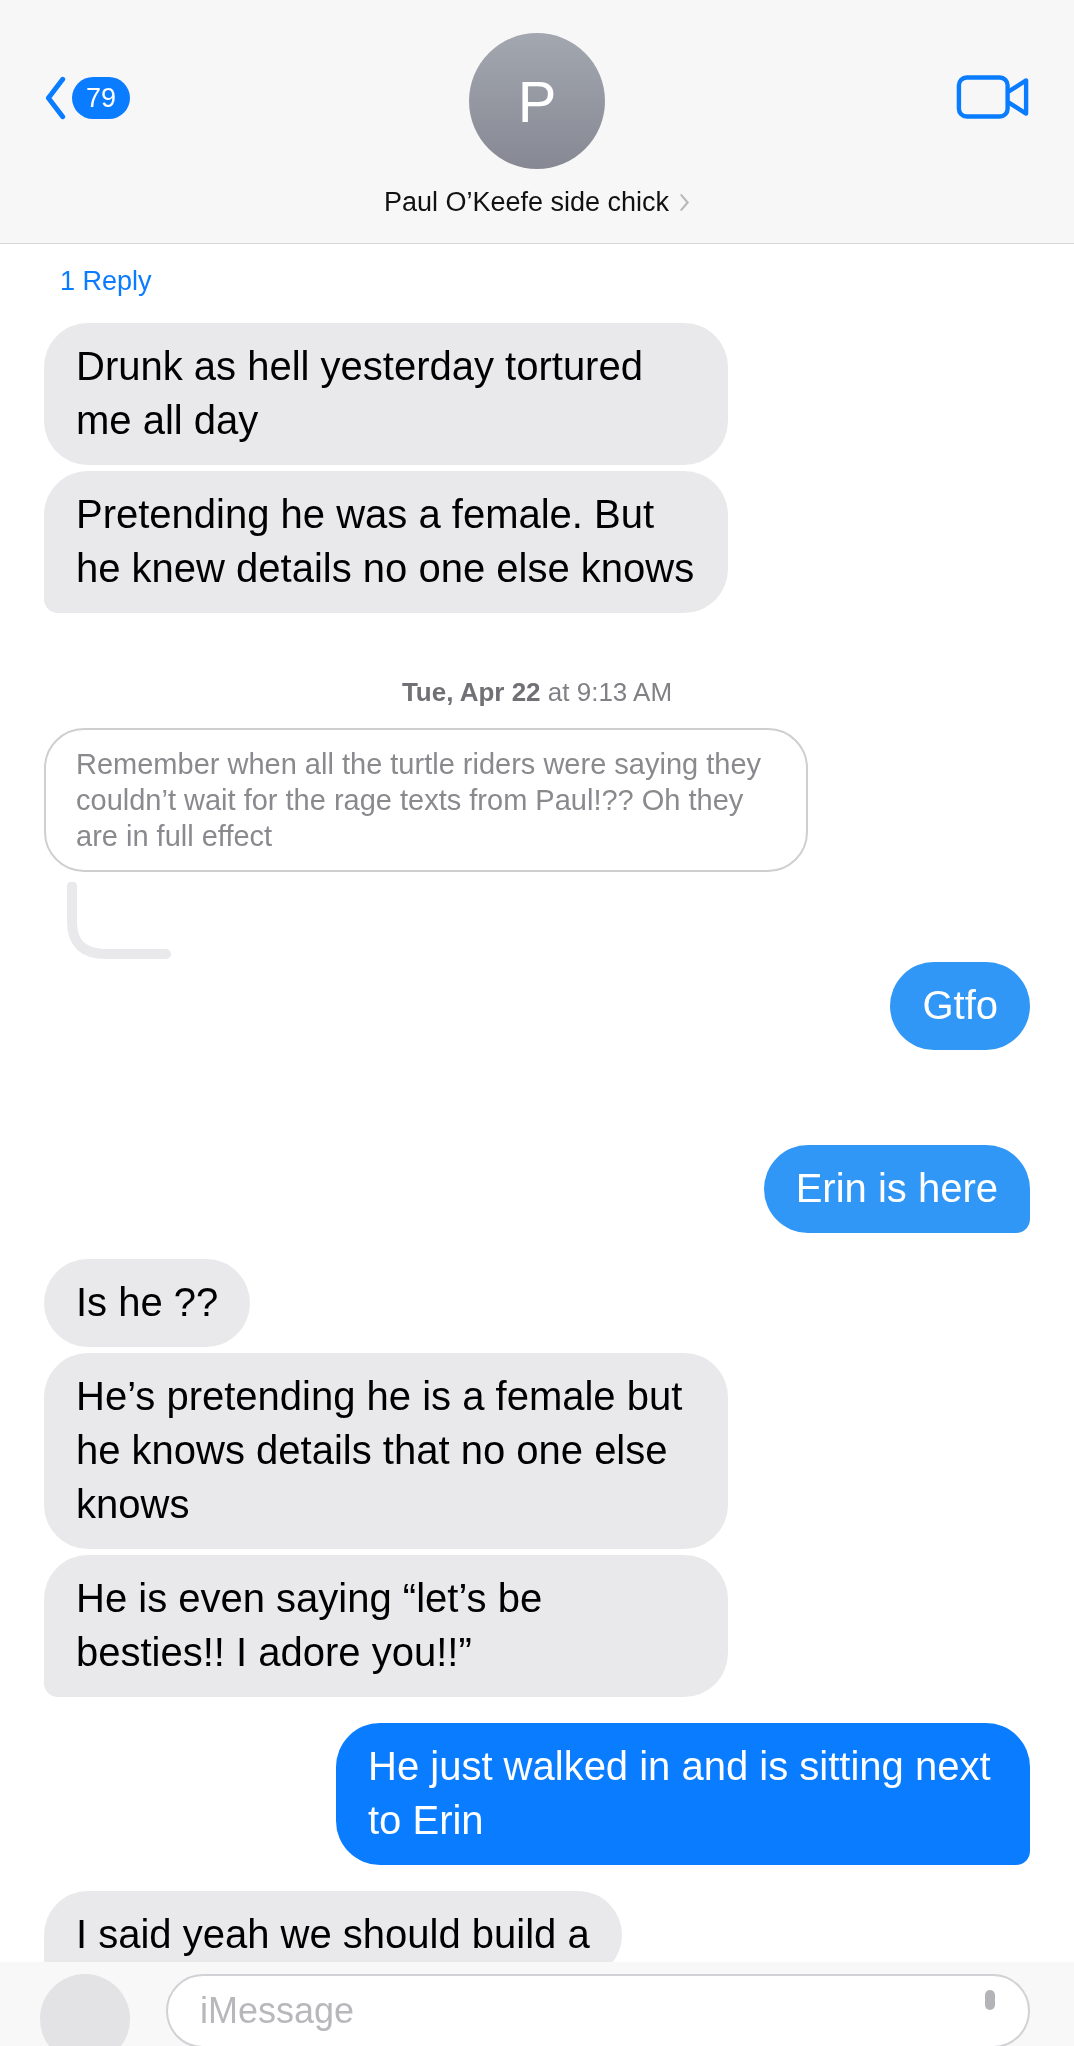 This screenshot has height=2046, width=1074. I want to click on timestamp: Tue, Apr 22 at 9:13 AM, so click(537, 692).